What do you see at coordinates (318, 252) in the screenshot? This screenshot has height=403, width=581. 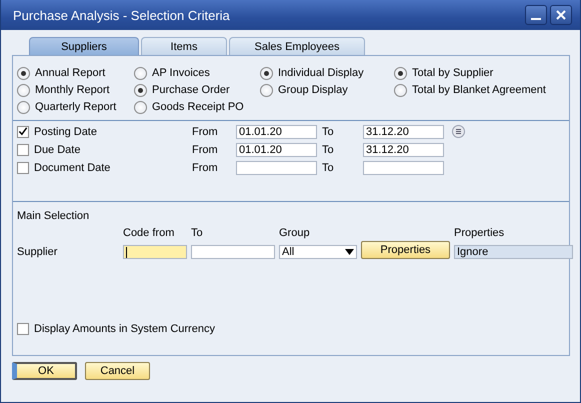 I see `group-dropdown: All` at bounding box center [318, 252].